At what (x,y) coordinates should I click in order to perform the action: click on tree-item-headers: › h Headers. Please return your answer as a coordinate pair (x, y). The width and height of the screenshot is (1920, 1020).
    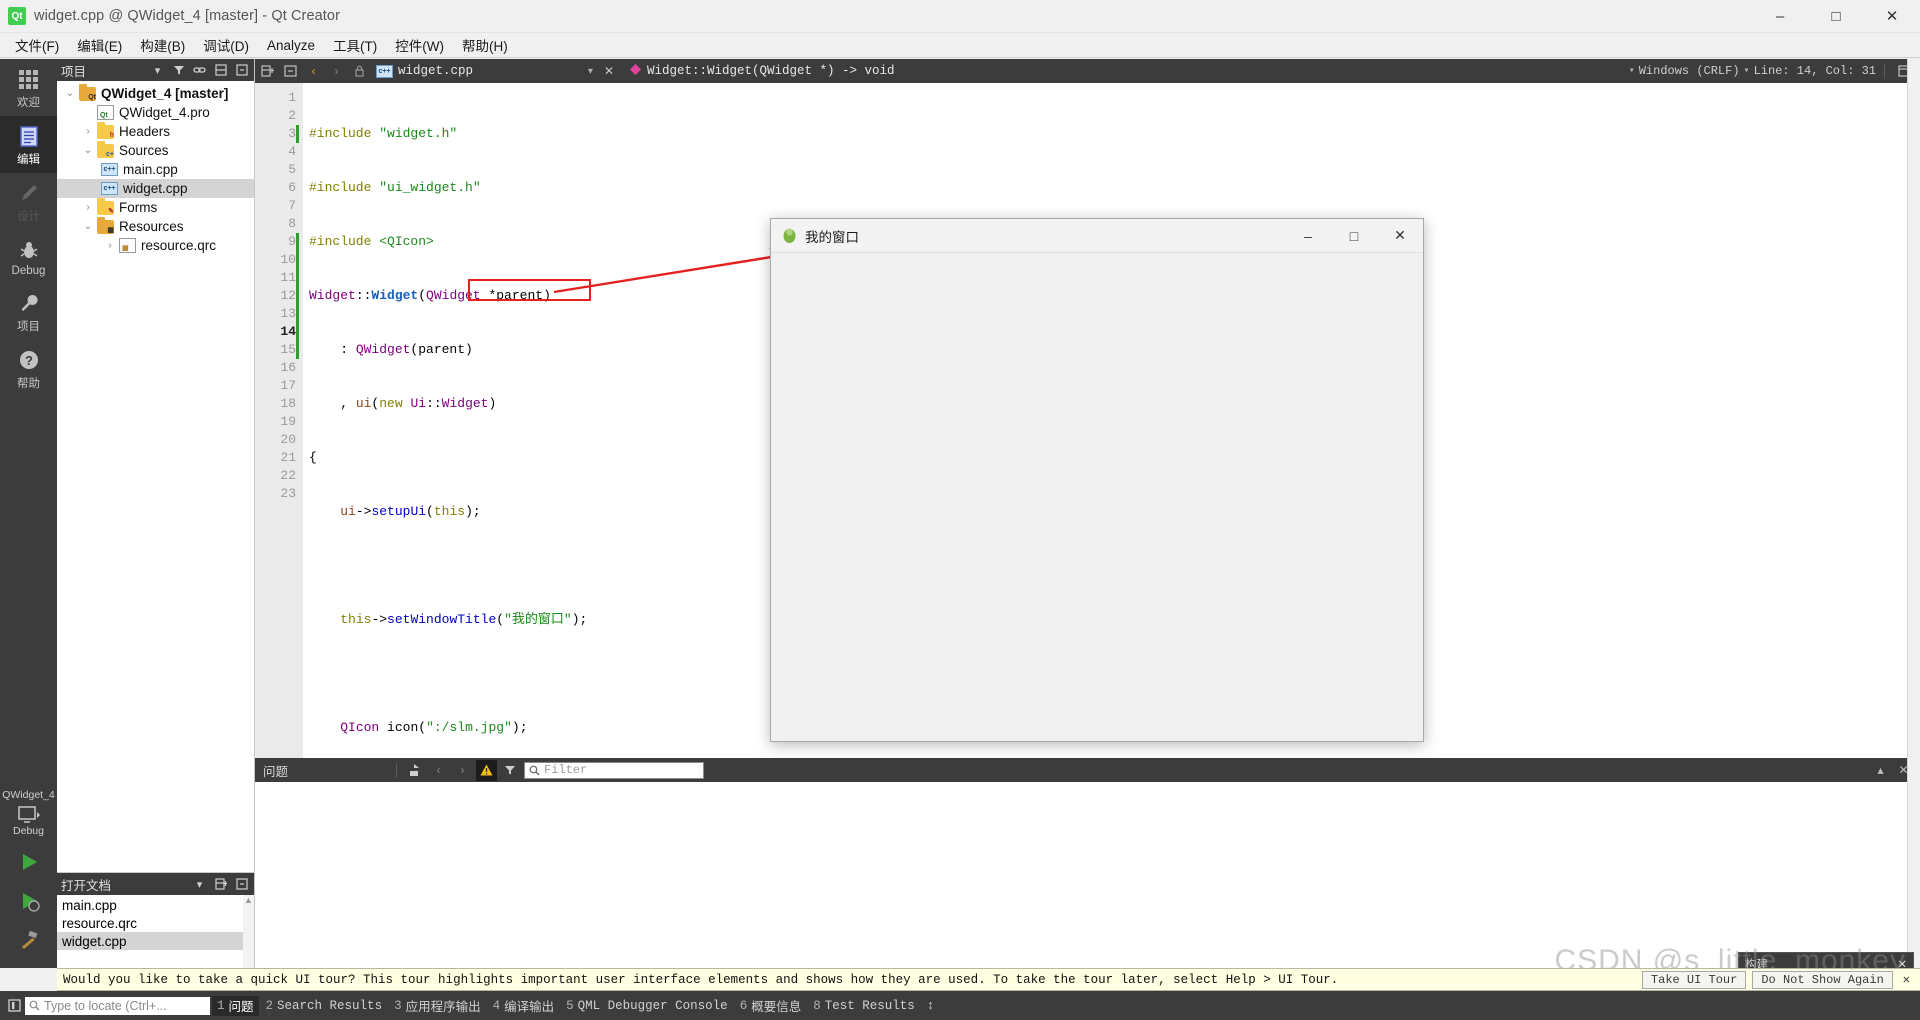
    Looking at the image, I should click on (155, 131).